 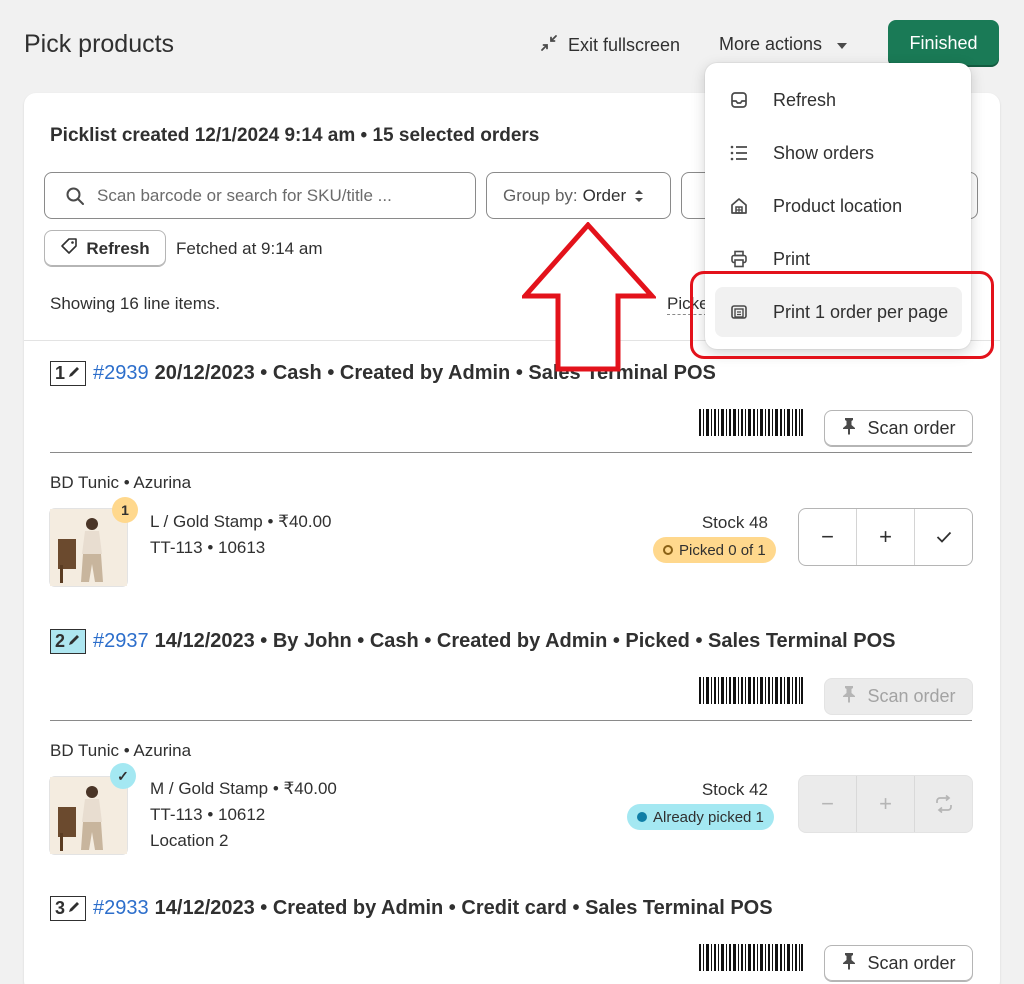 I want to click on product-thumbnail: 1, so click(x=93, y=542).